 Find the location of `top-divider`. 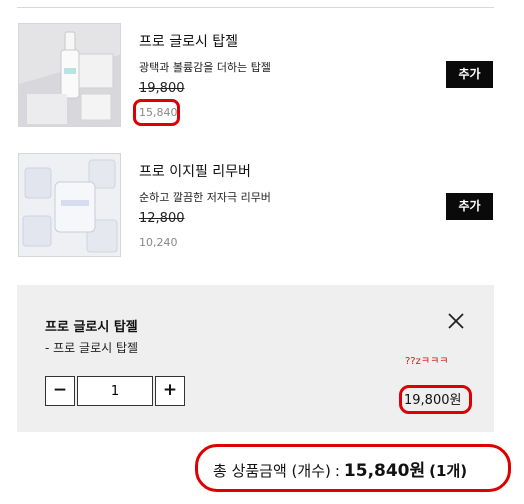

top-divider is located at coordinates (255, 7).